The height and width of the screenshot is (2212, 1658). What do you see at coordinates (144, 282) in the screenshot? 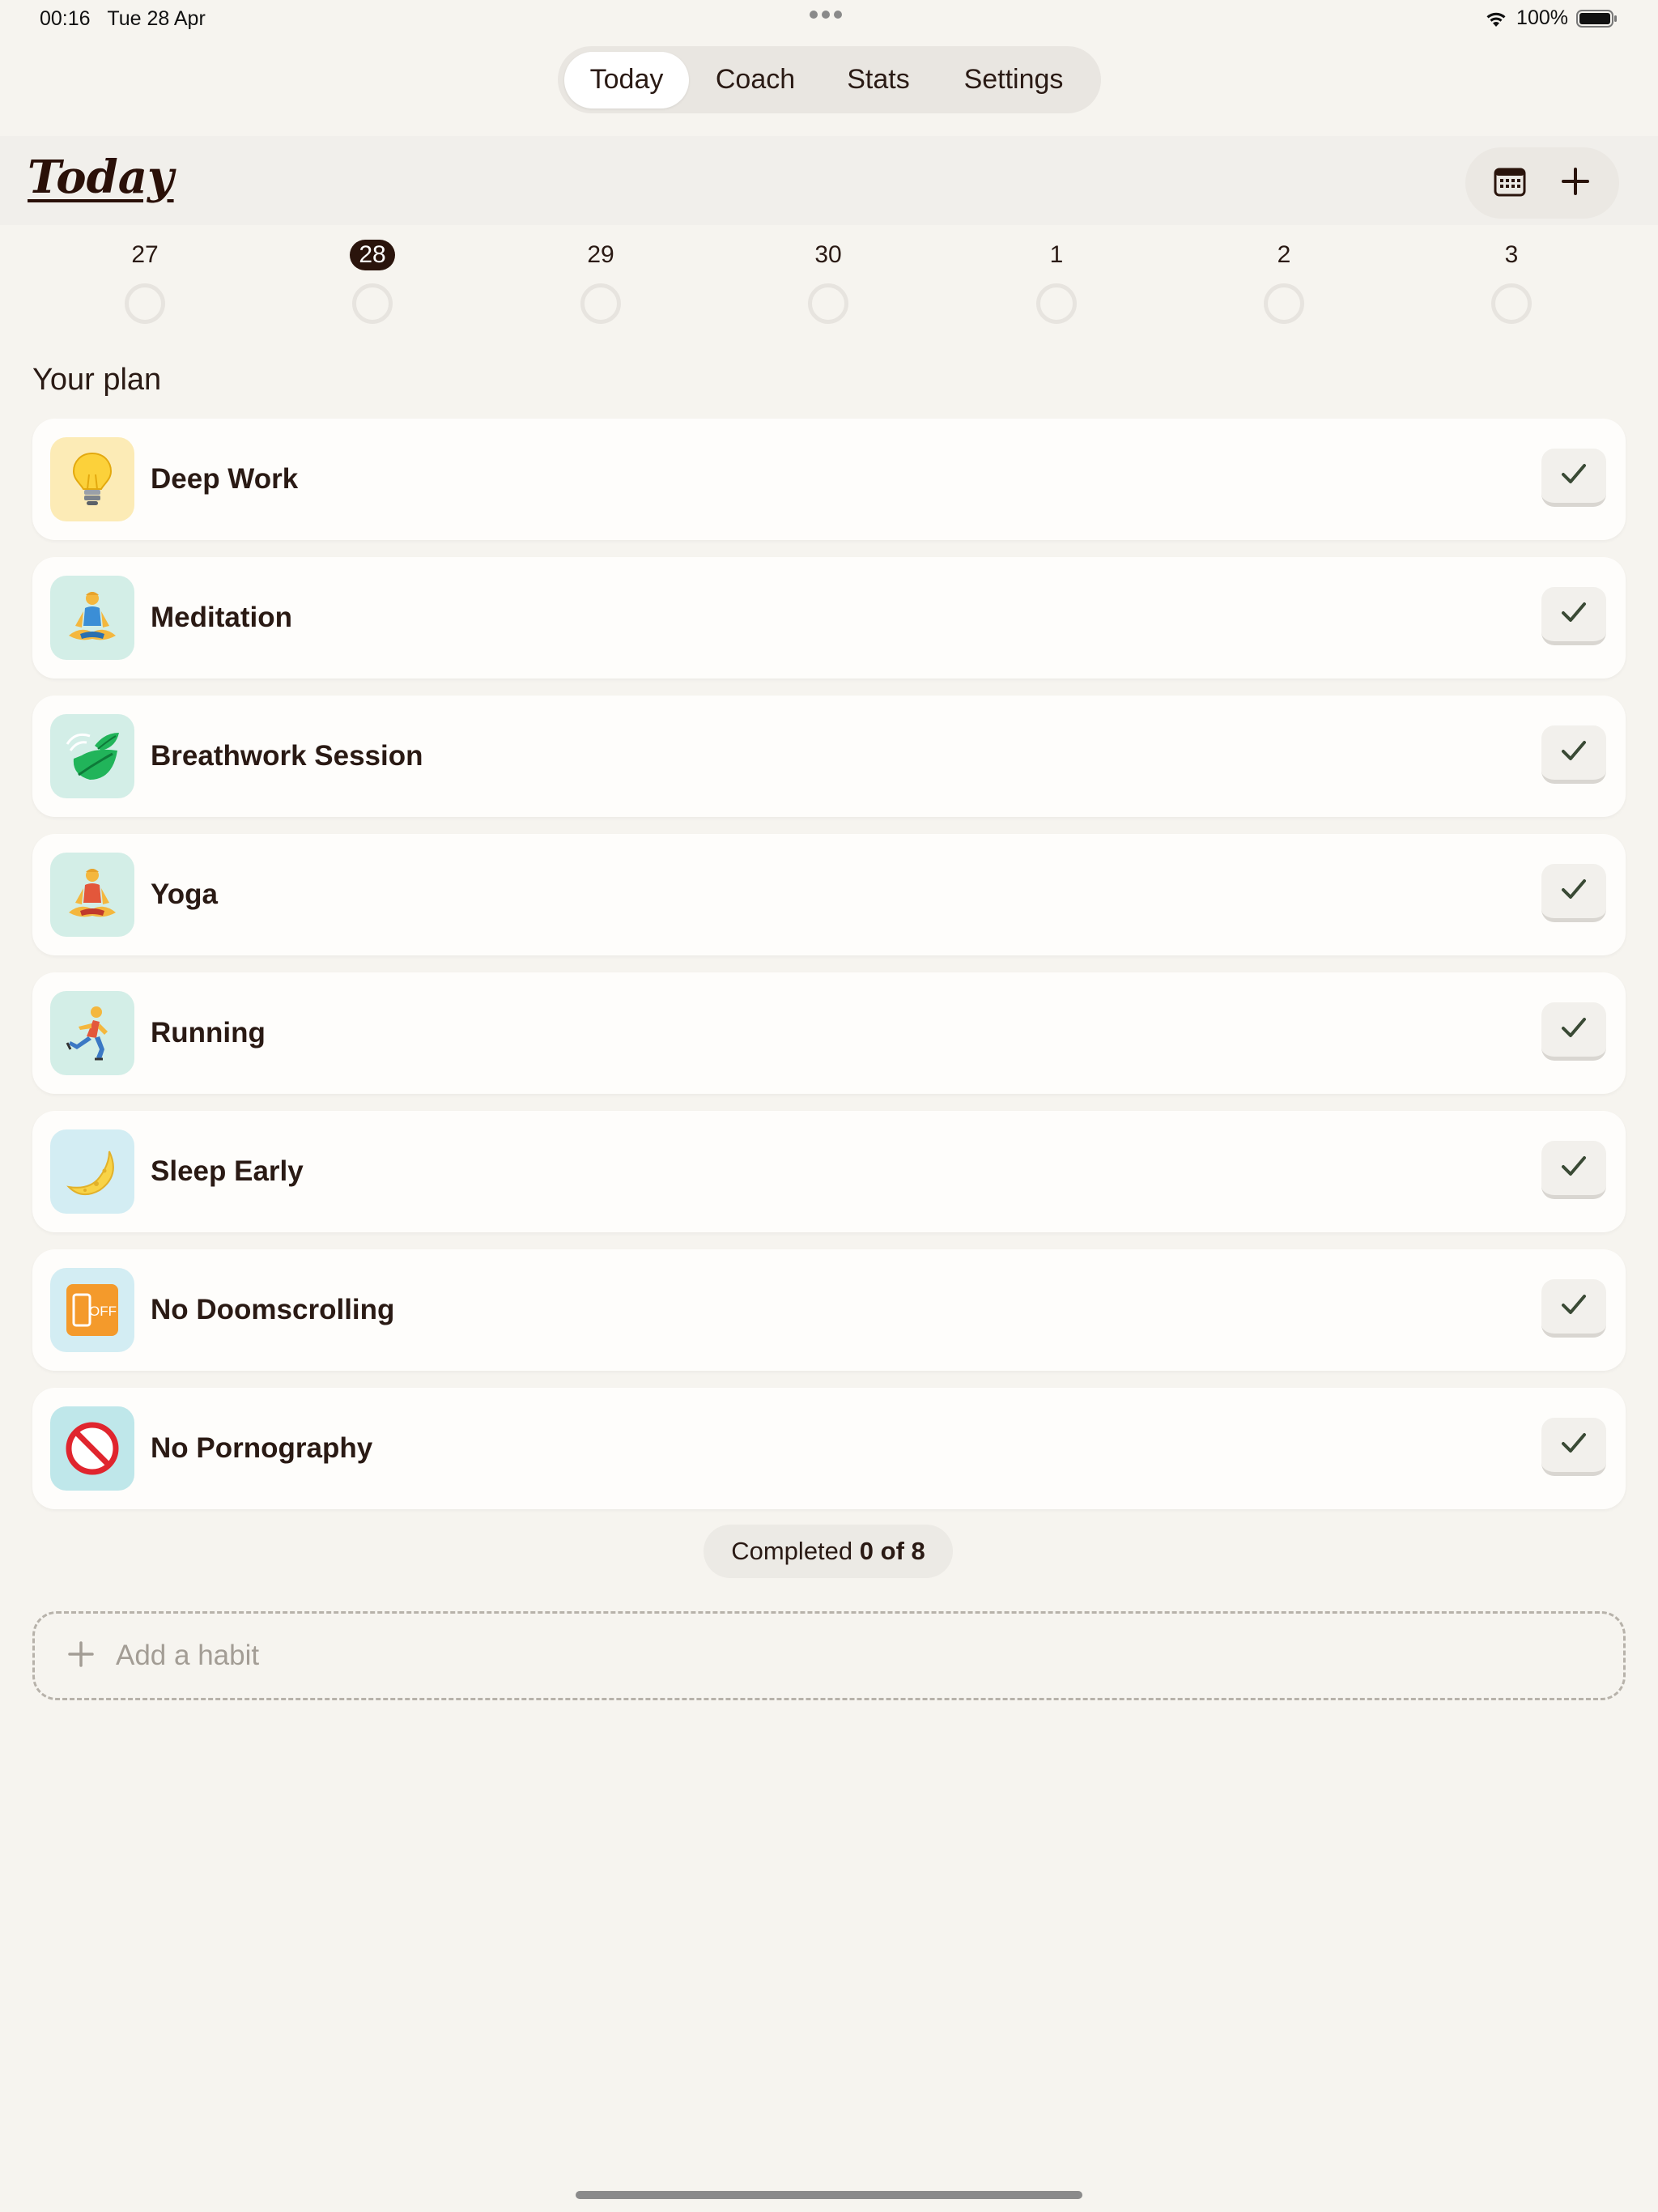
I see `day-27: 27` at bounding box center [144, 282].